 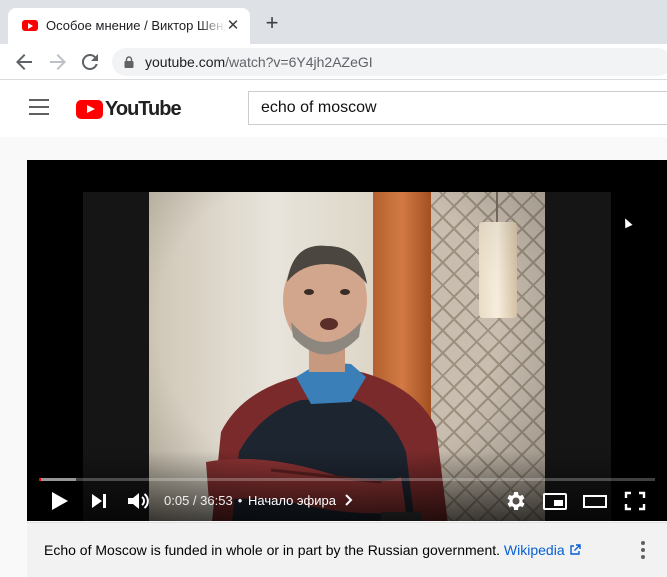 I want to click on search-input, so click(x=458, y=108).